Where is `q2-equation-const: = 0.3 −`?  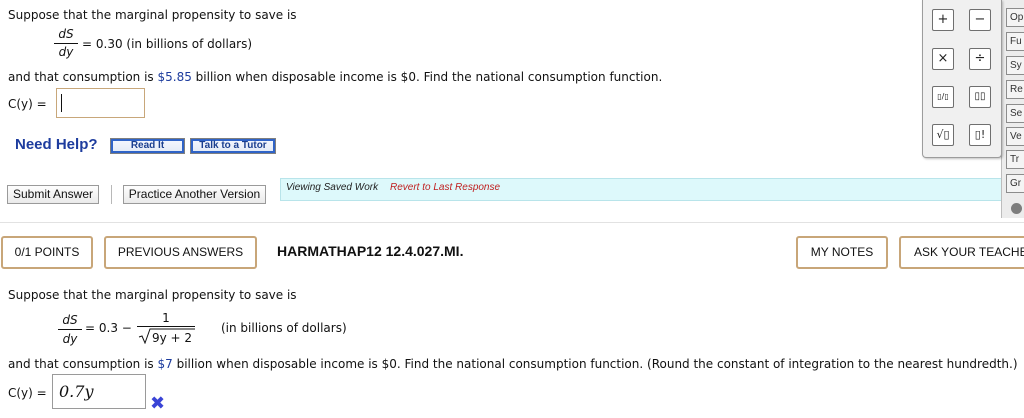
q2-equation-const: = 0.3 − is located at coordinates (108, 328).